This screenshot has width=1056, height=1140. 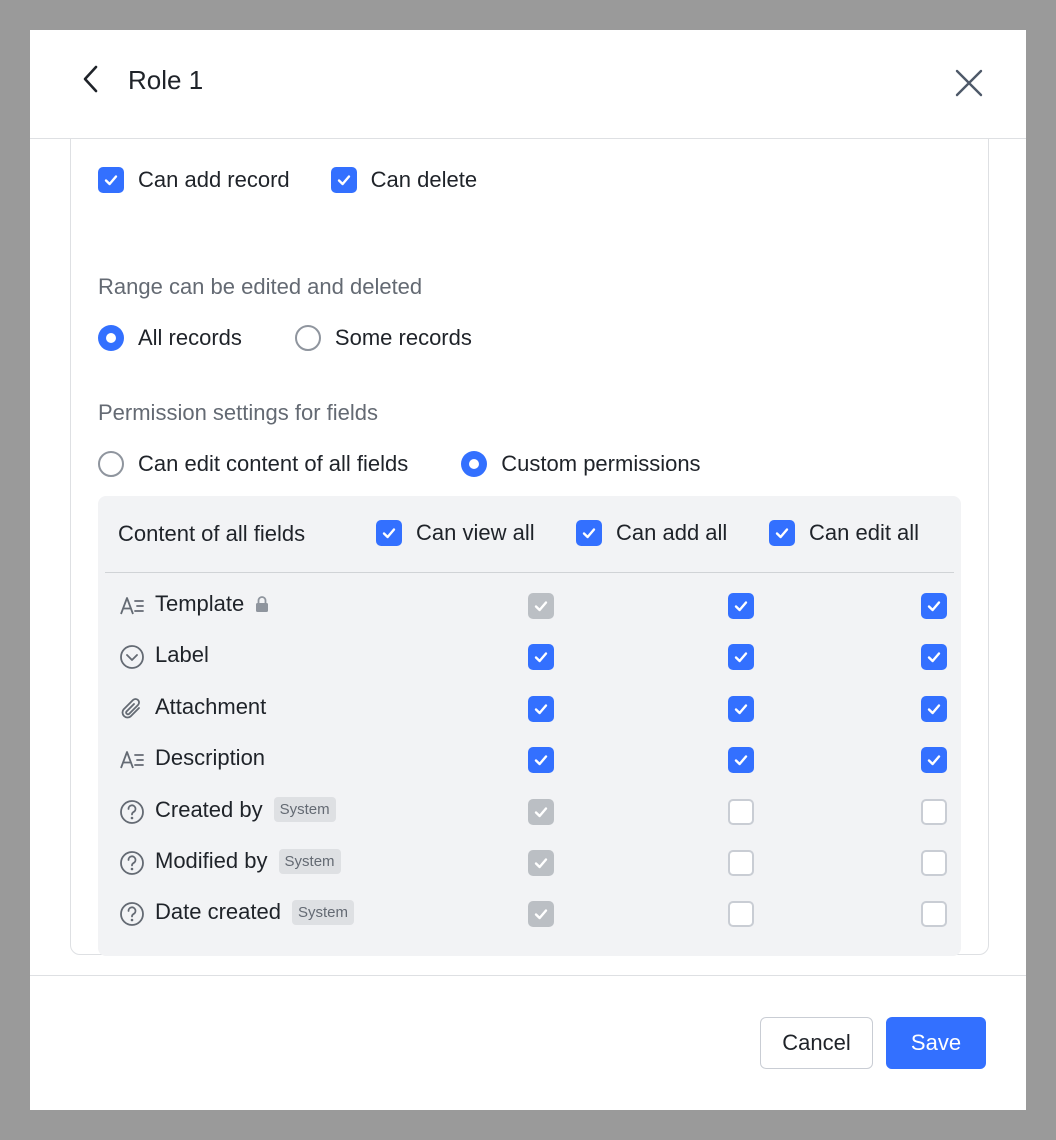 I want to click on field-name-text: Date created, so click(x=218, y=912).